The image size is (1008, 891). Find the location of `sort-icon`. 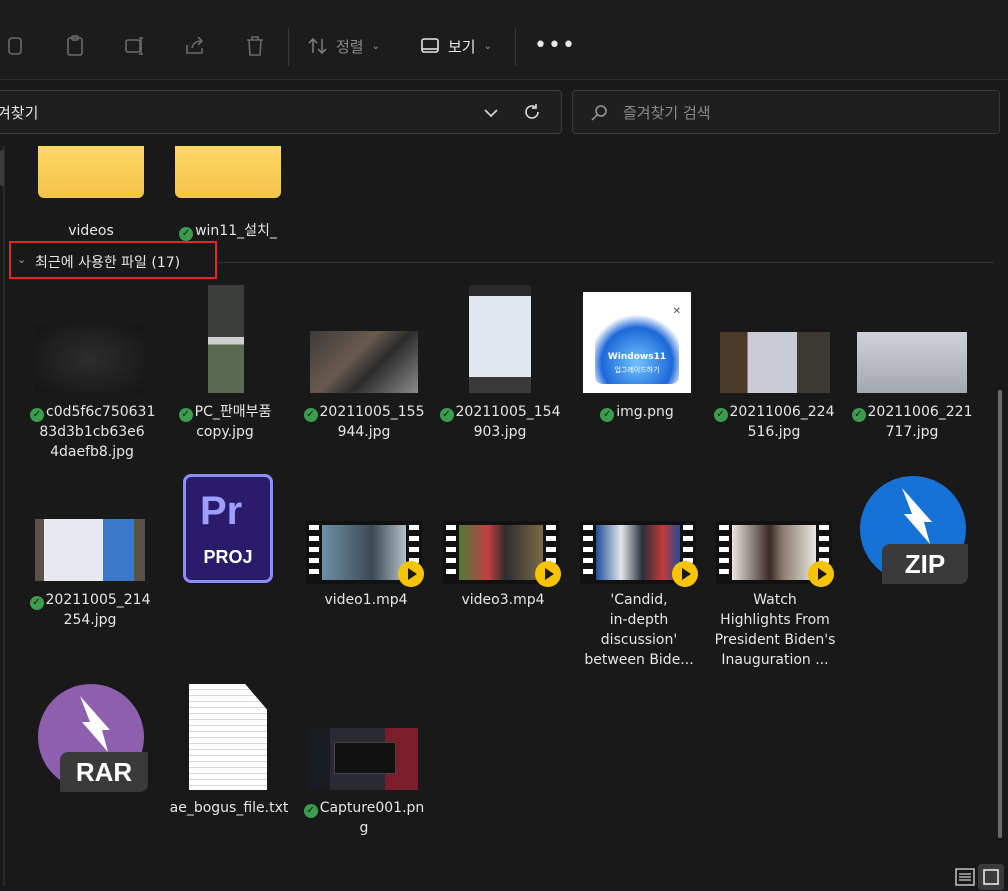

sort-icon is located at coordinates (317, 46).